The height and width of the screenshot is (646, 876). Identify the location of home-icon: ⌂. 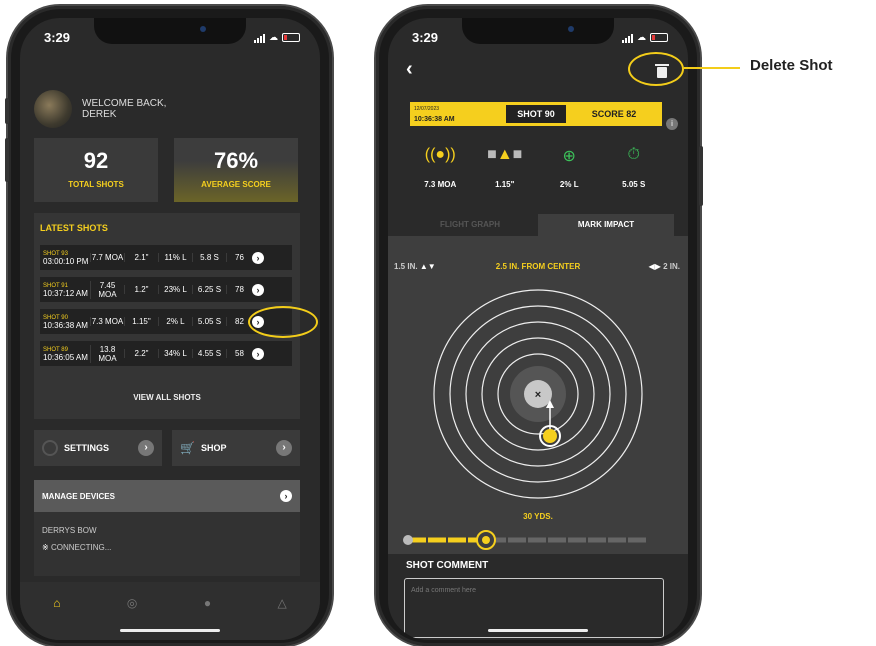
(56, 618).